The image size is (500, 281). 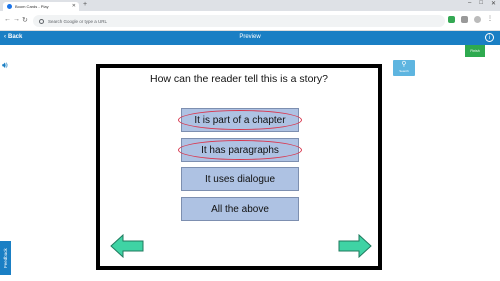 I want to click on new-tab-icon: +, so click(x=85, y=4).